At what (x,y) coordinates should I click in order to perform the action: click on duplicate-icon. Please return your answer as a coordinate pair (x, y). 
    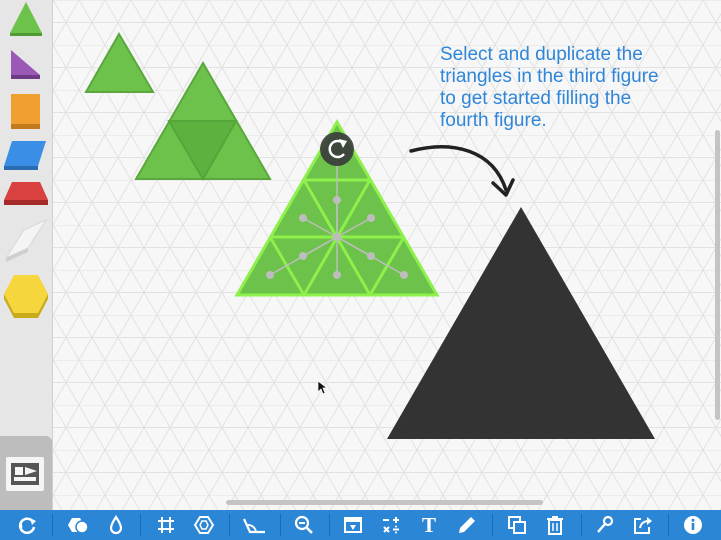
    Looking at the image, I should click on (517, 525).